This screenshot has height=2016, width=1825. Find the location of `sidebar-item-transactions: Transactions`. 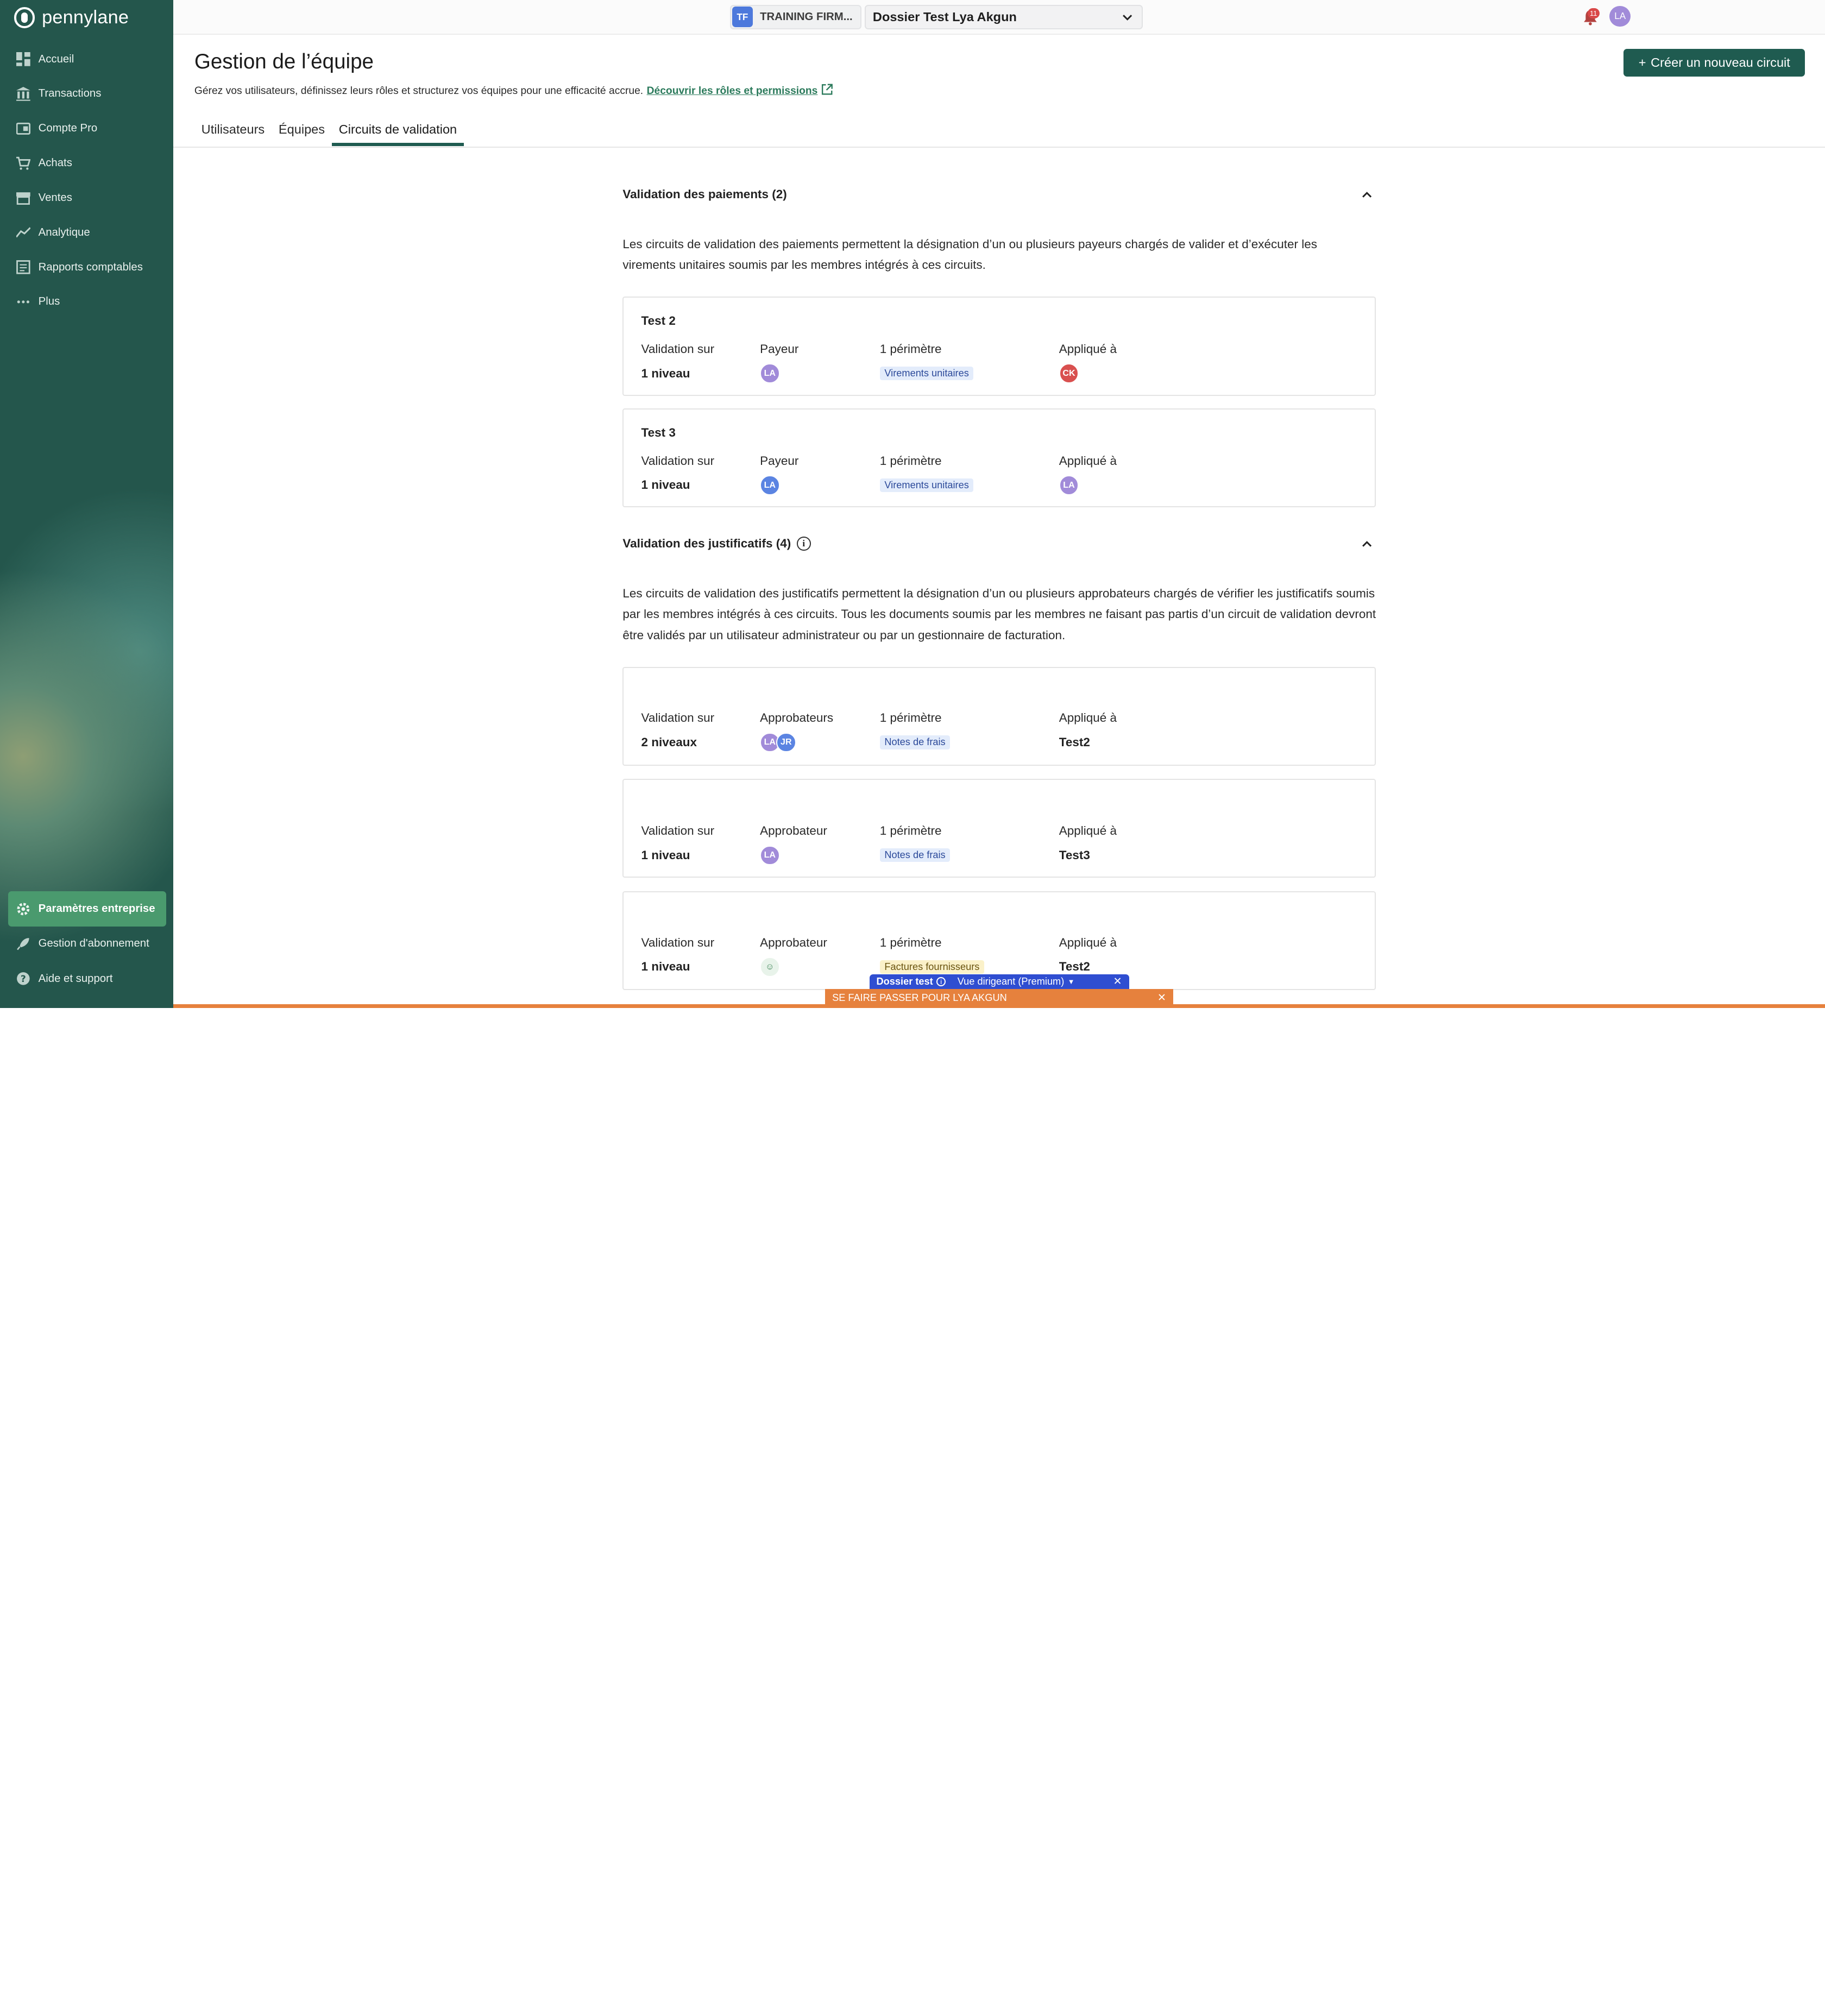

sidebar-item-transactions: Transactions is located at coordinates (86, 94).